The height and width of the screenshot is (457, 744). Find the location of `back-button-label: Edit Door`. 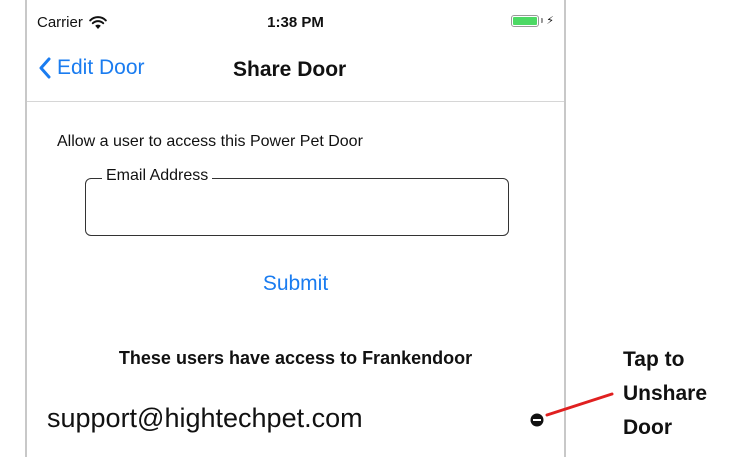

back-button-label: Edit Door is located at coordinates (101, 67).